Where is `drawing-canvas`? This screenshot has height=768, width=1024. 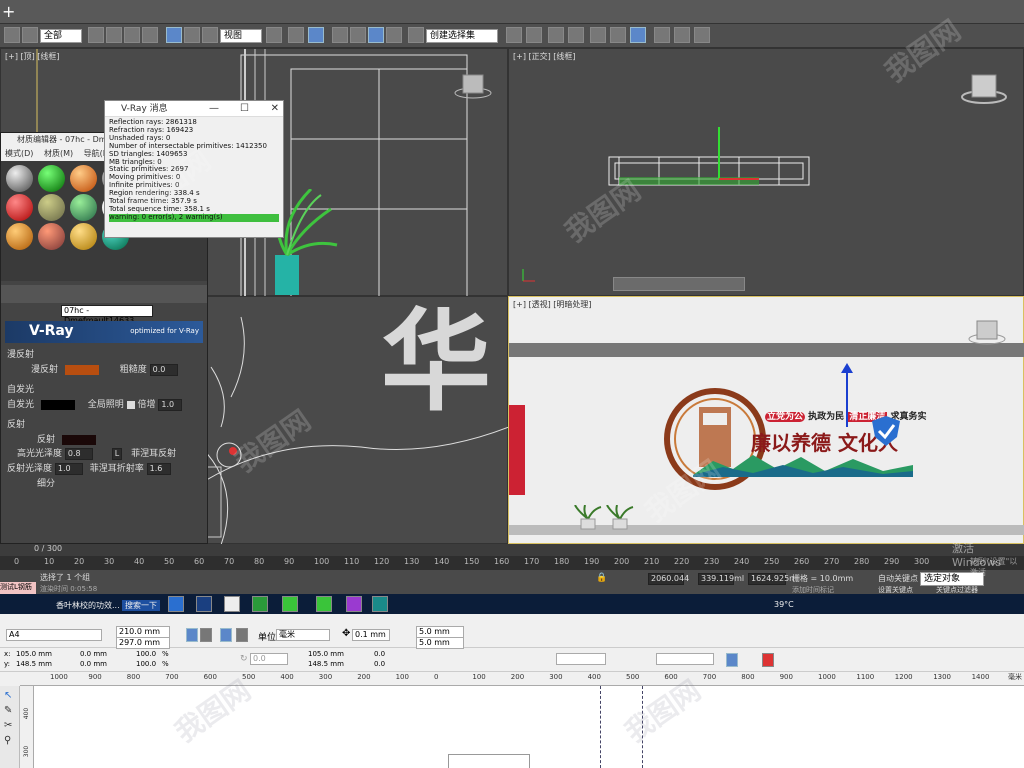
drawing-canvas is located at coordinates (529, 727).